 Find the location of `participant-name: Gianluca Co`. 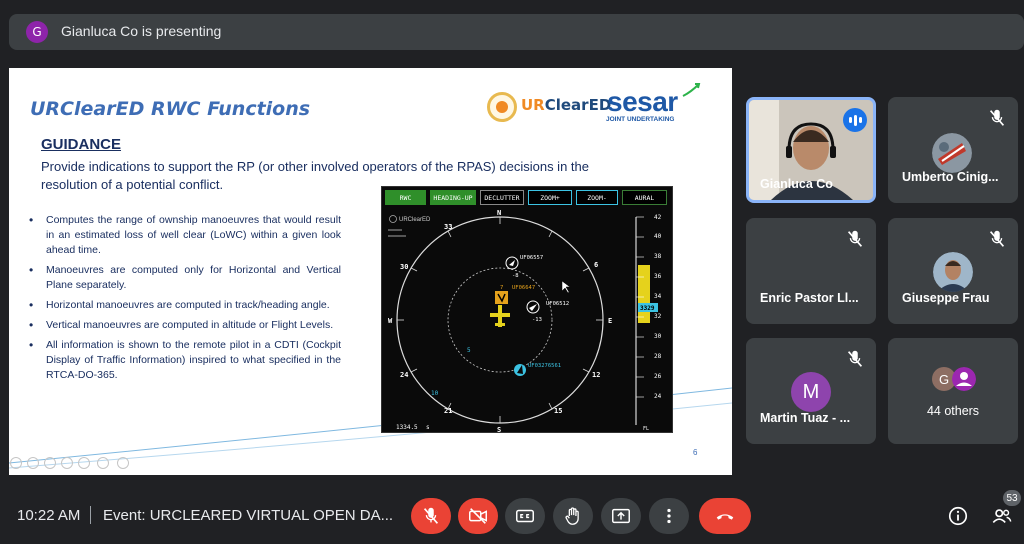

participant-name: Gianluca Co is located at coordinates (796, 184).